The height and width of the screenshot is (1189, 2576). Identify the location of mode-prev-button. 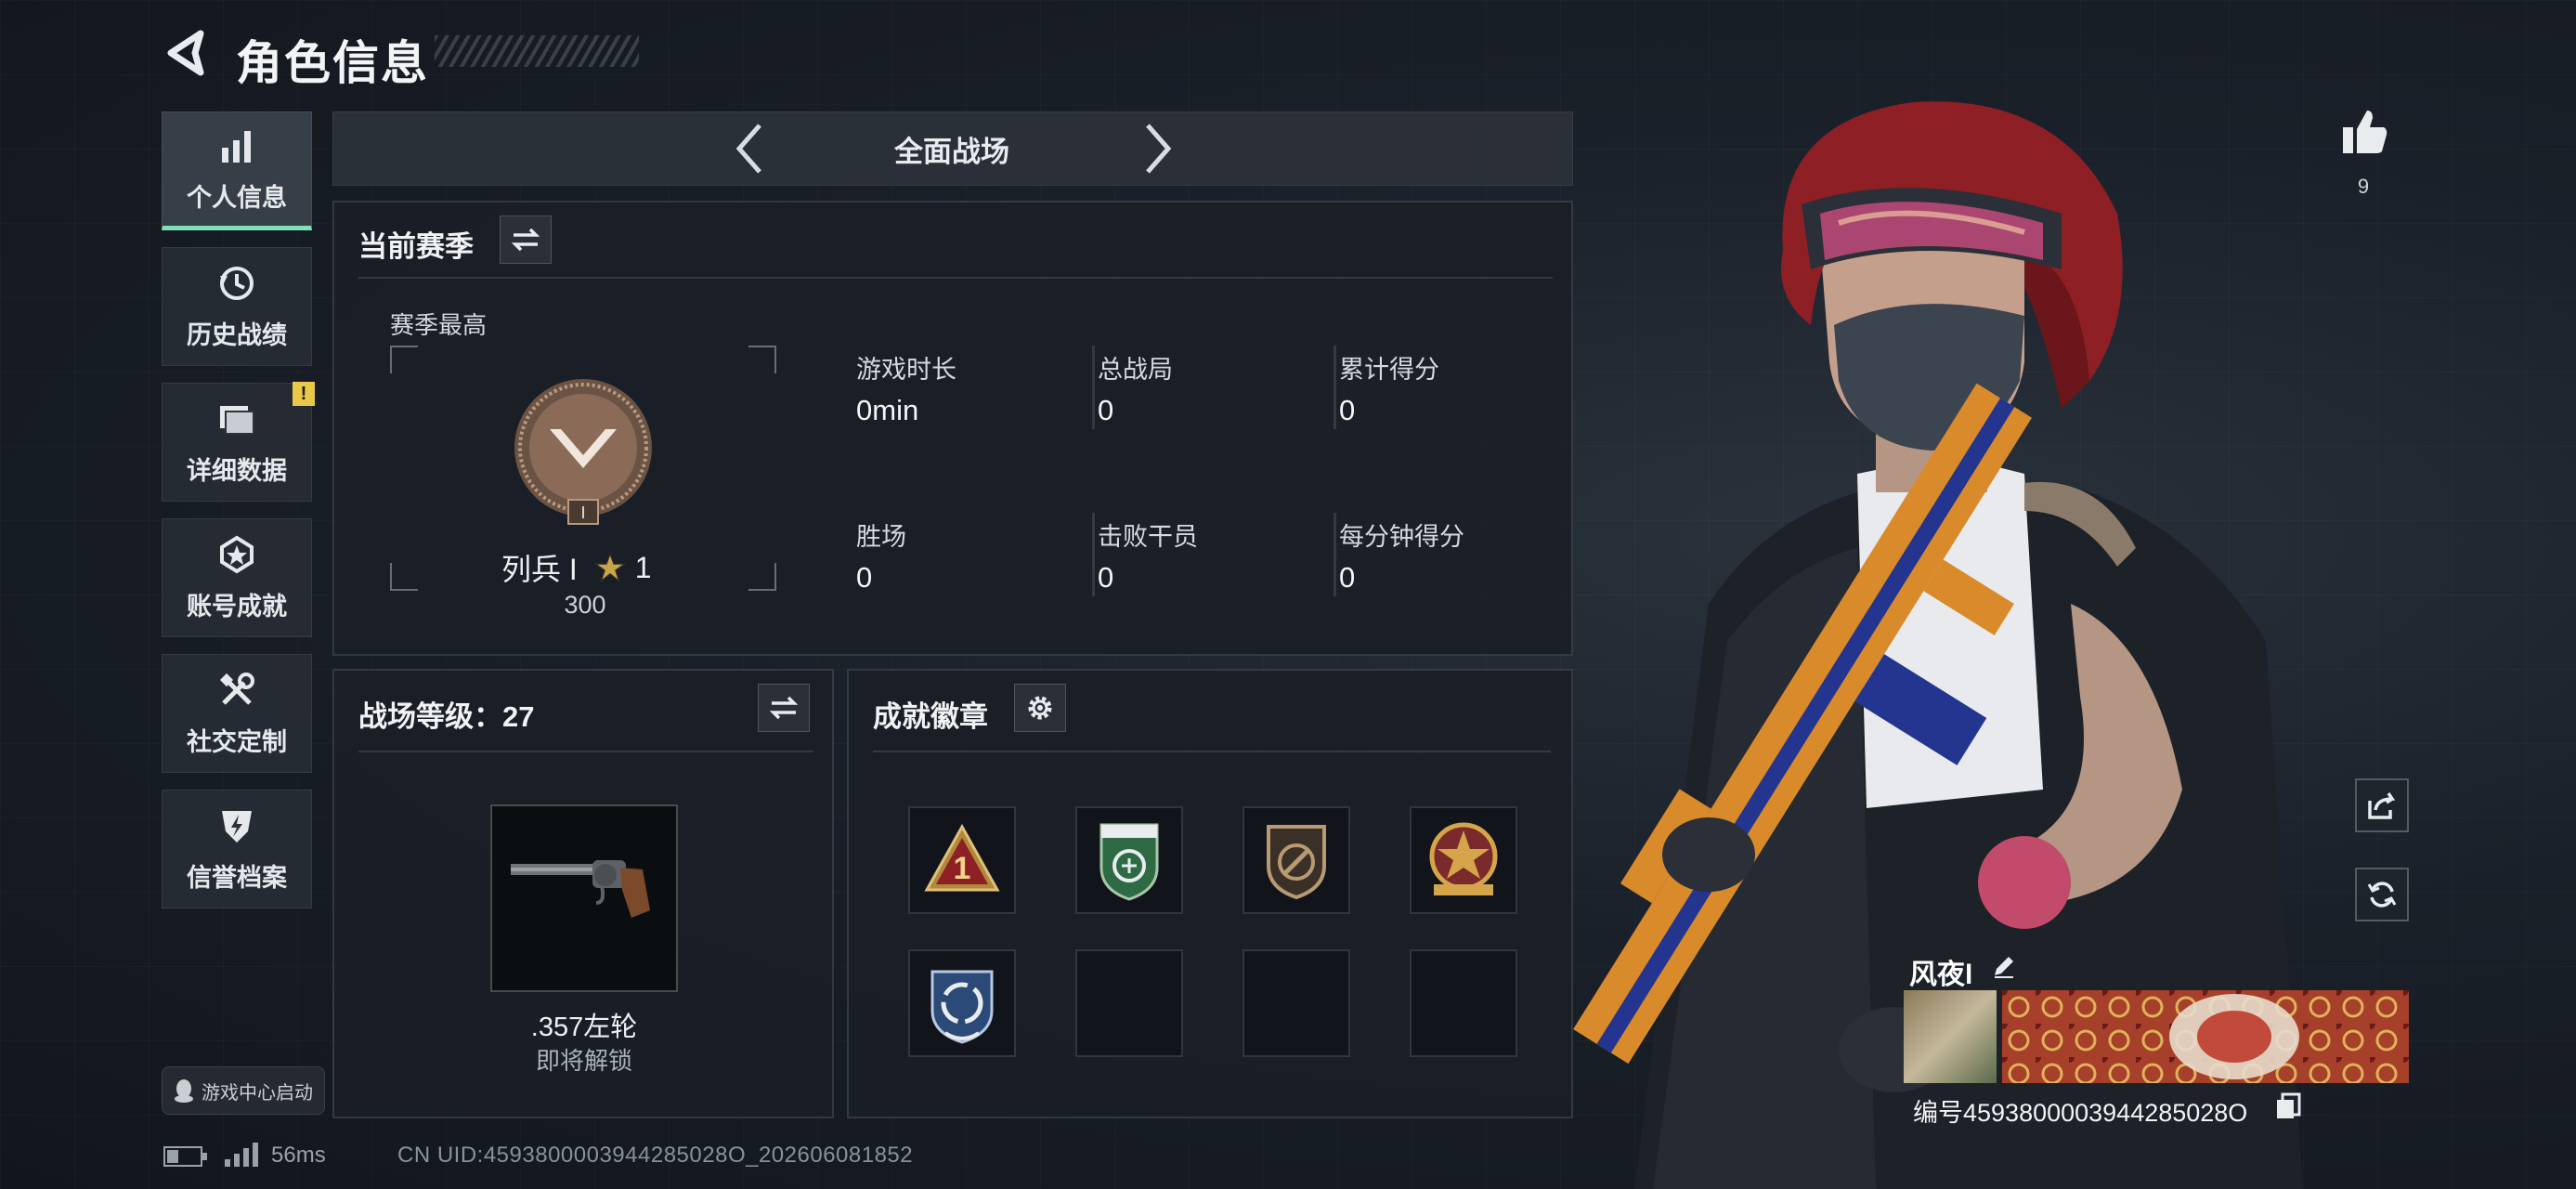
(749, 148).